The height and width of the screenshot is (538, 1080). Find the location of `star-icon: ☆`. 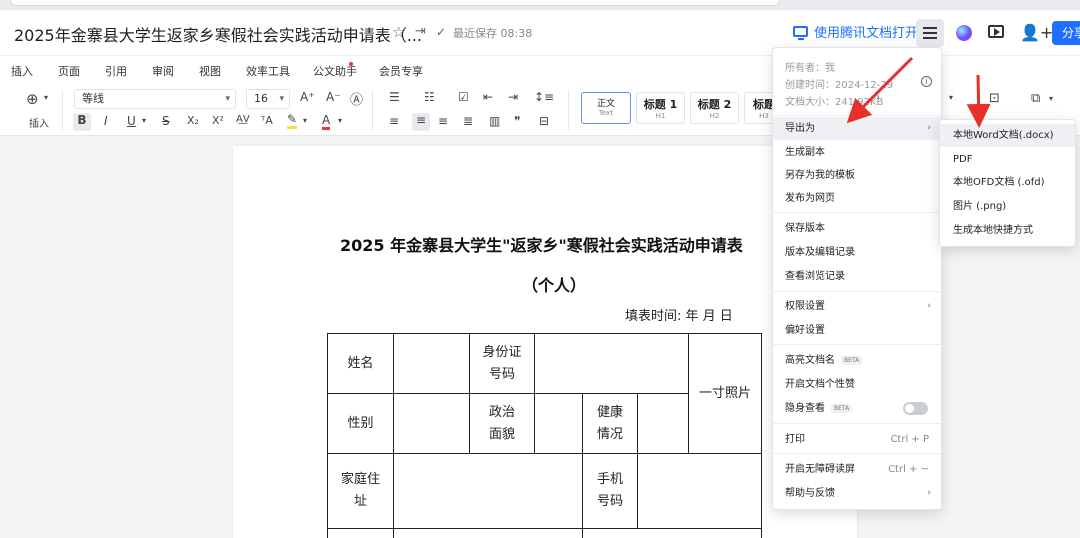

star-icon: ☆ is located at coordinates (398, 32).